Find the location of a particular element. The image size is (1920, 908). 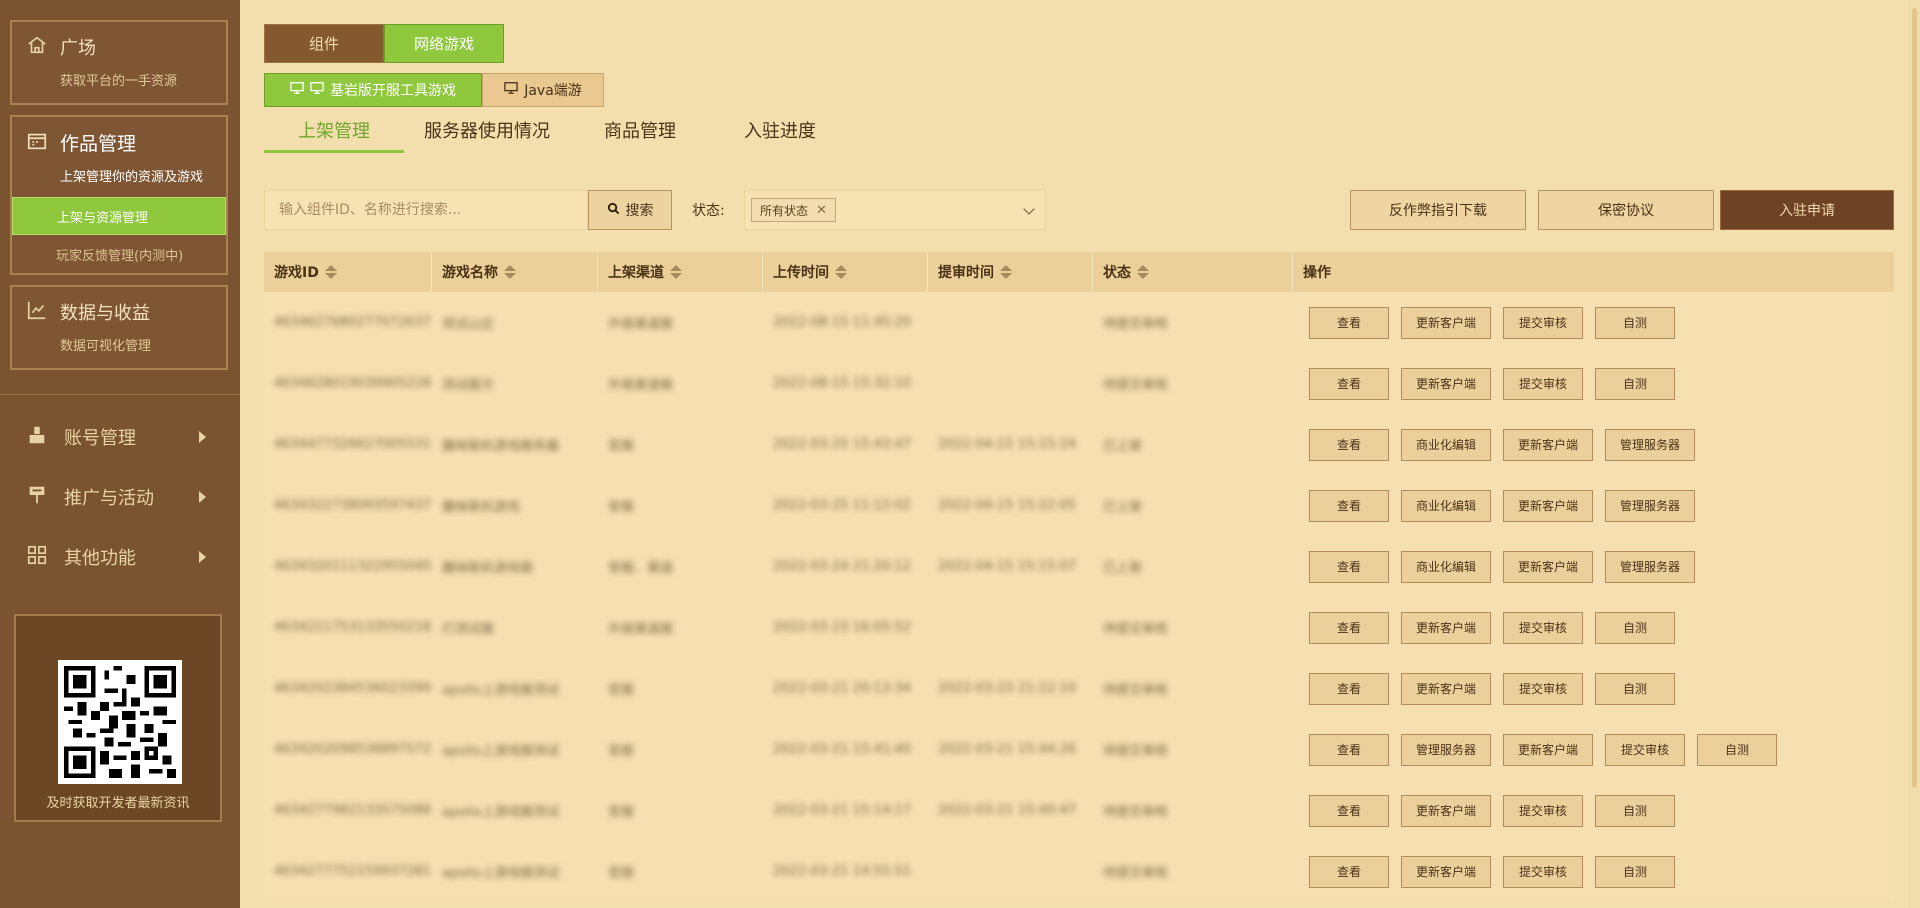

cell-upload: 2022-03-21 15:14:17 is located at coordinates (842, 810).